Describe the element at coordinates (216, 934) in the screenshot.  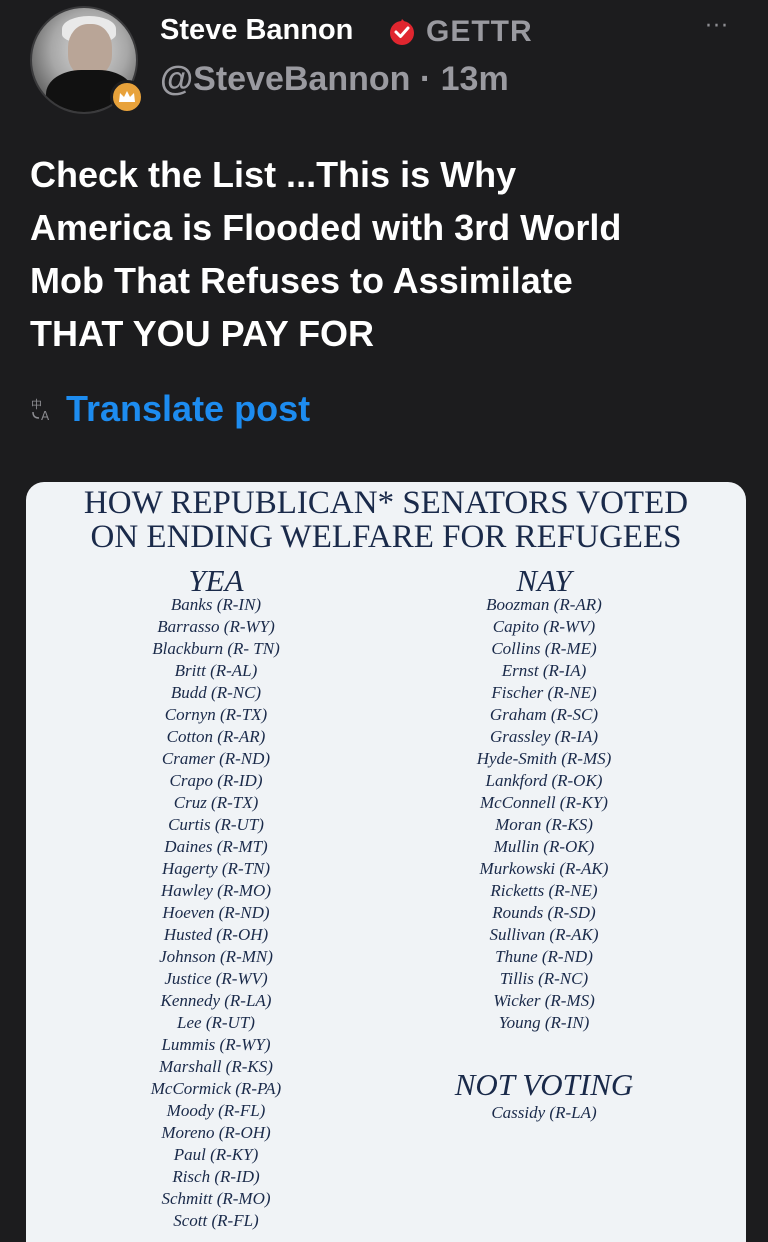
I see `senator-entry: Husted (R-OH)` at that location.